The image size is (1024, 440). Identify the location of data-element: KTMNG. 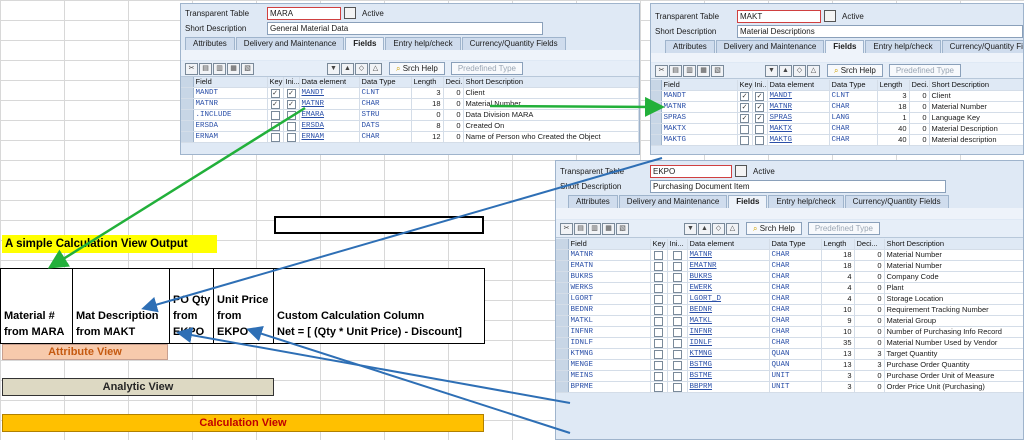
(728, 354).